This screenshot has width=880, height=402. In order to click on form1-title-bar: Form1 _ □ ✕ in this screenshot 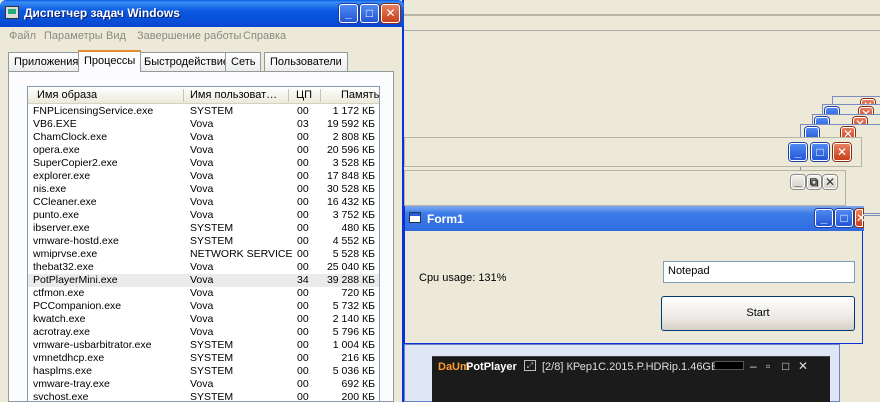, I will do `click(635, 218)`.